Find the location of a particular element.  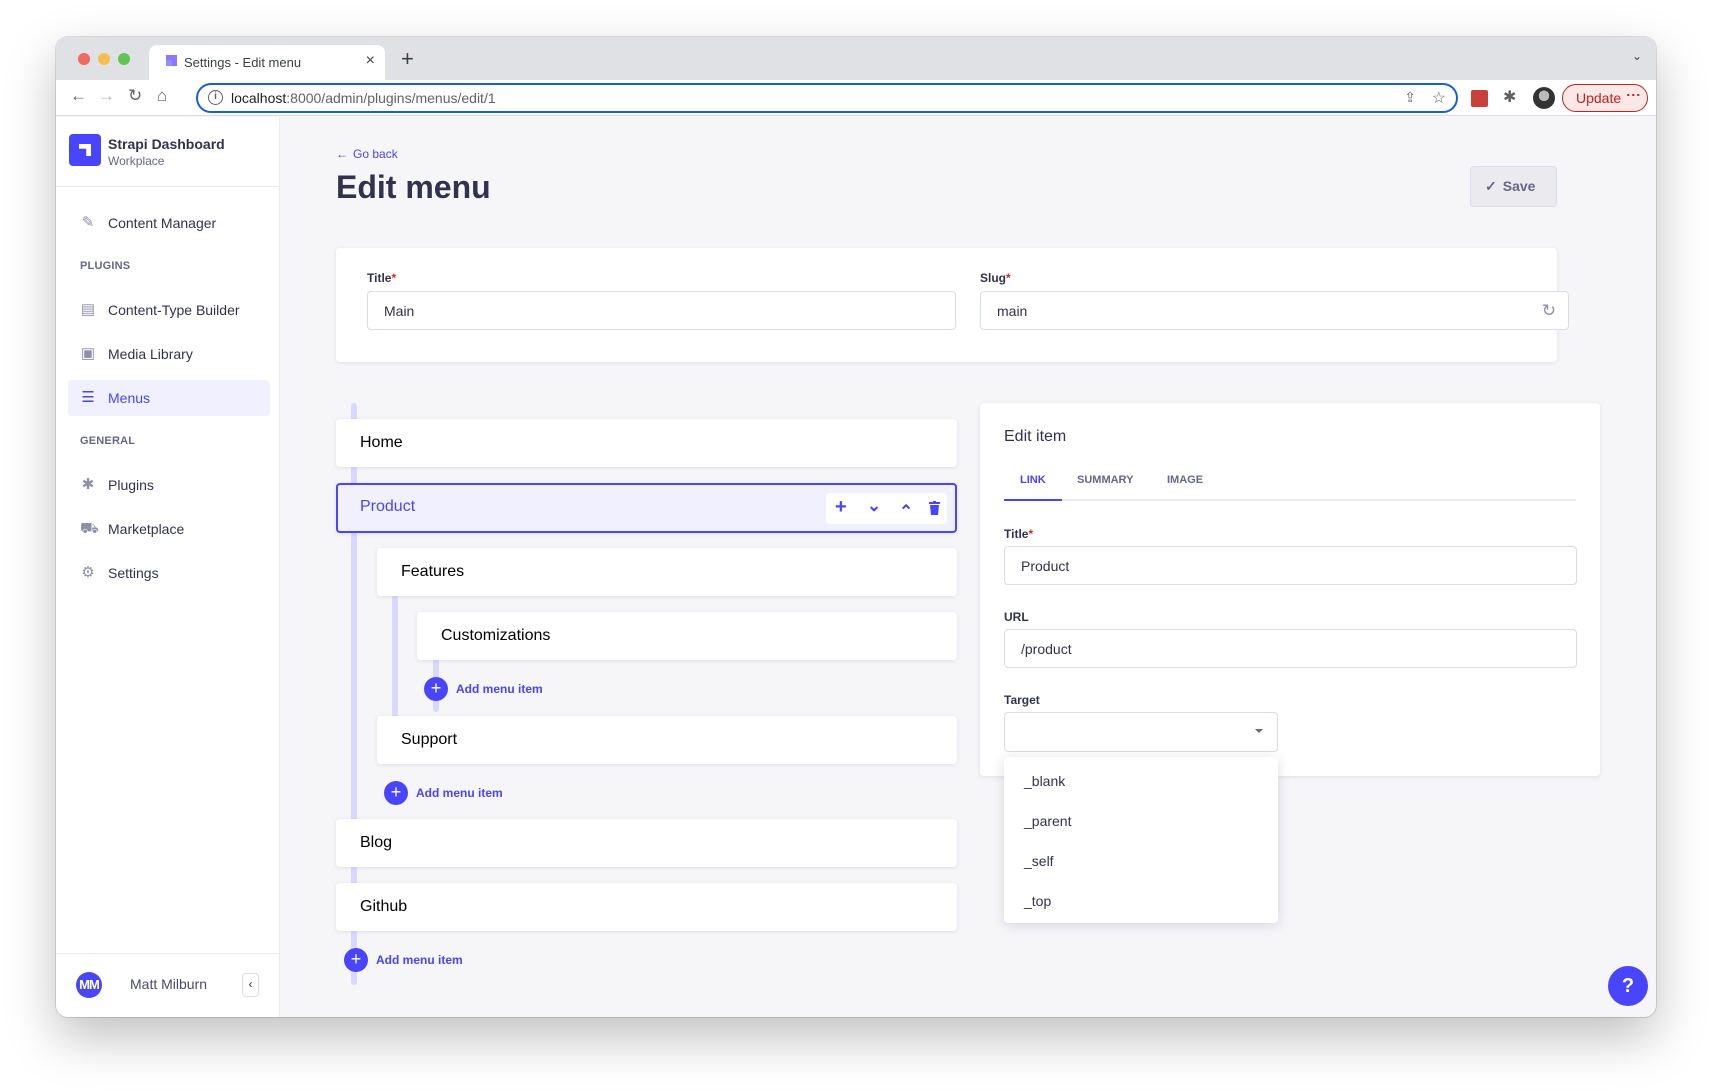

tab-link: LINK is located at coordinates (1033, 480).